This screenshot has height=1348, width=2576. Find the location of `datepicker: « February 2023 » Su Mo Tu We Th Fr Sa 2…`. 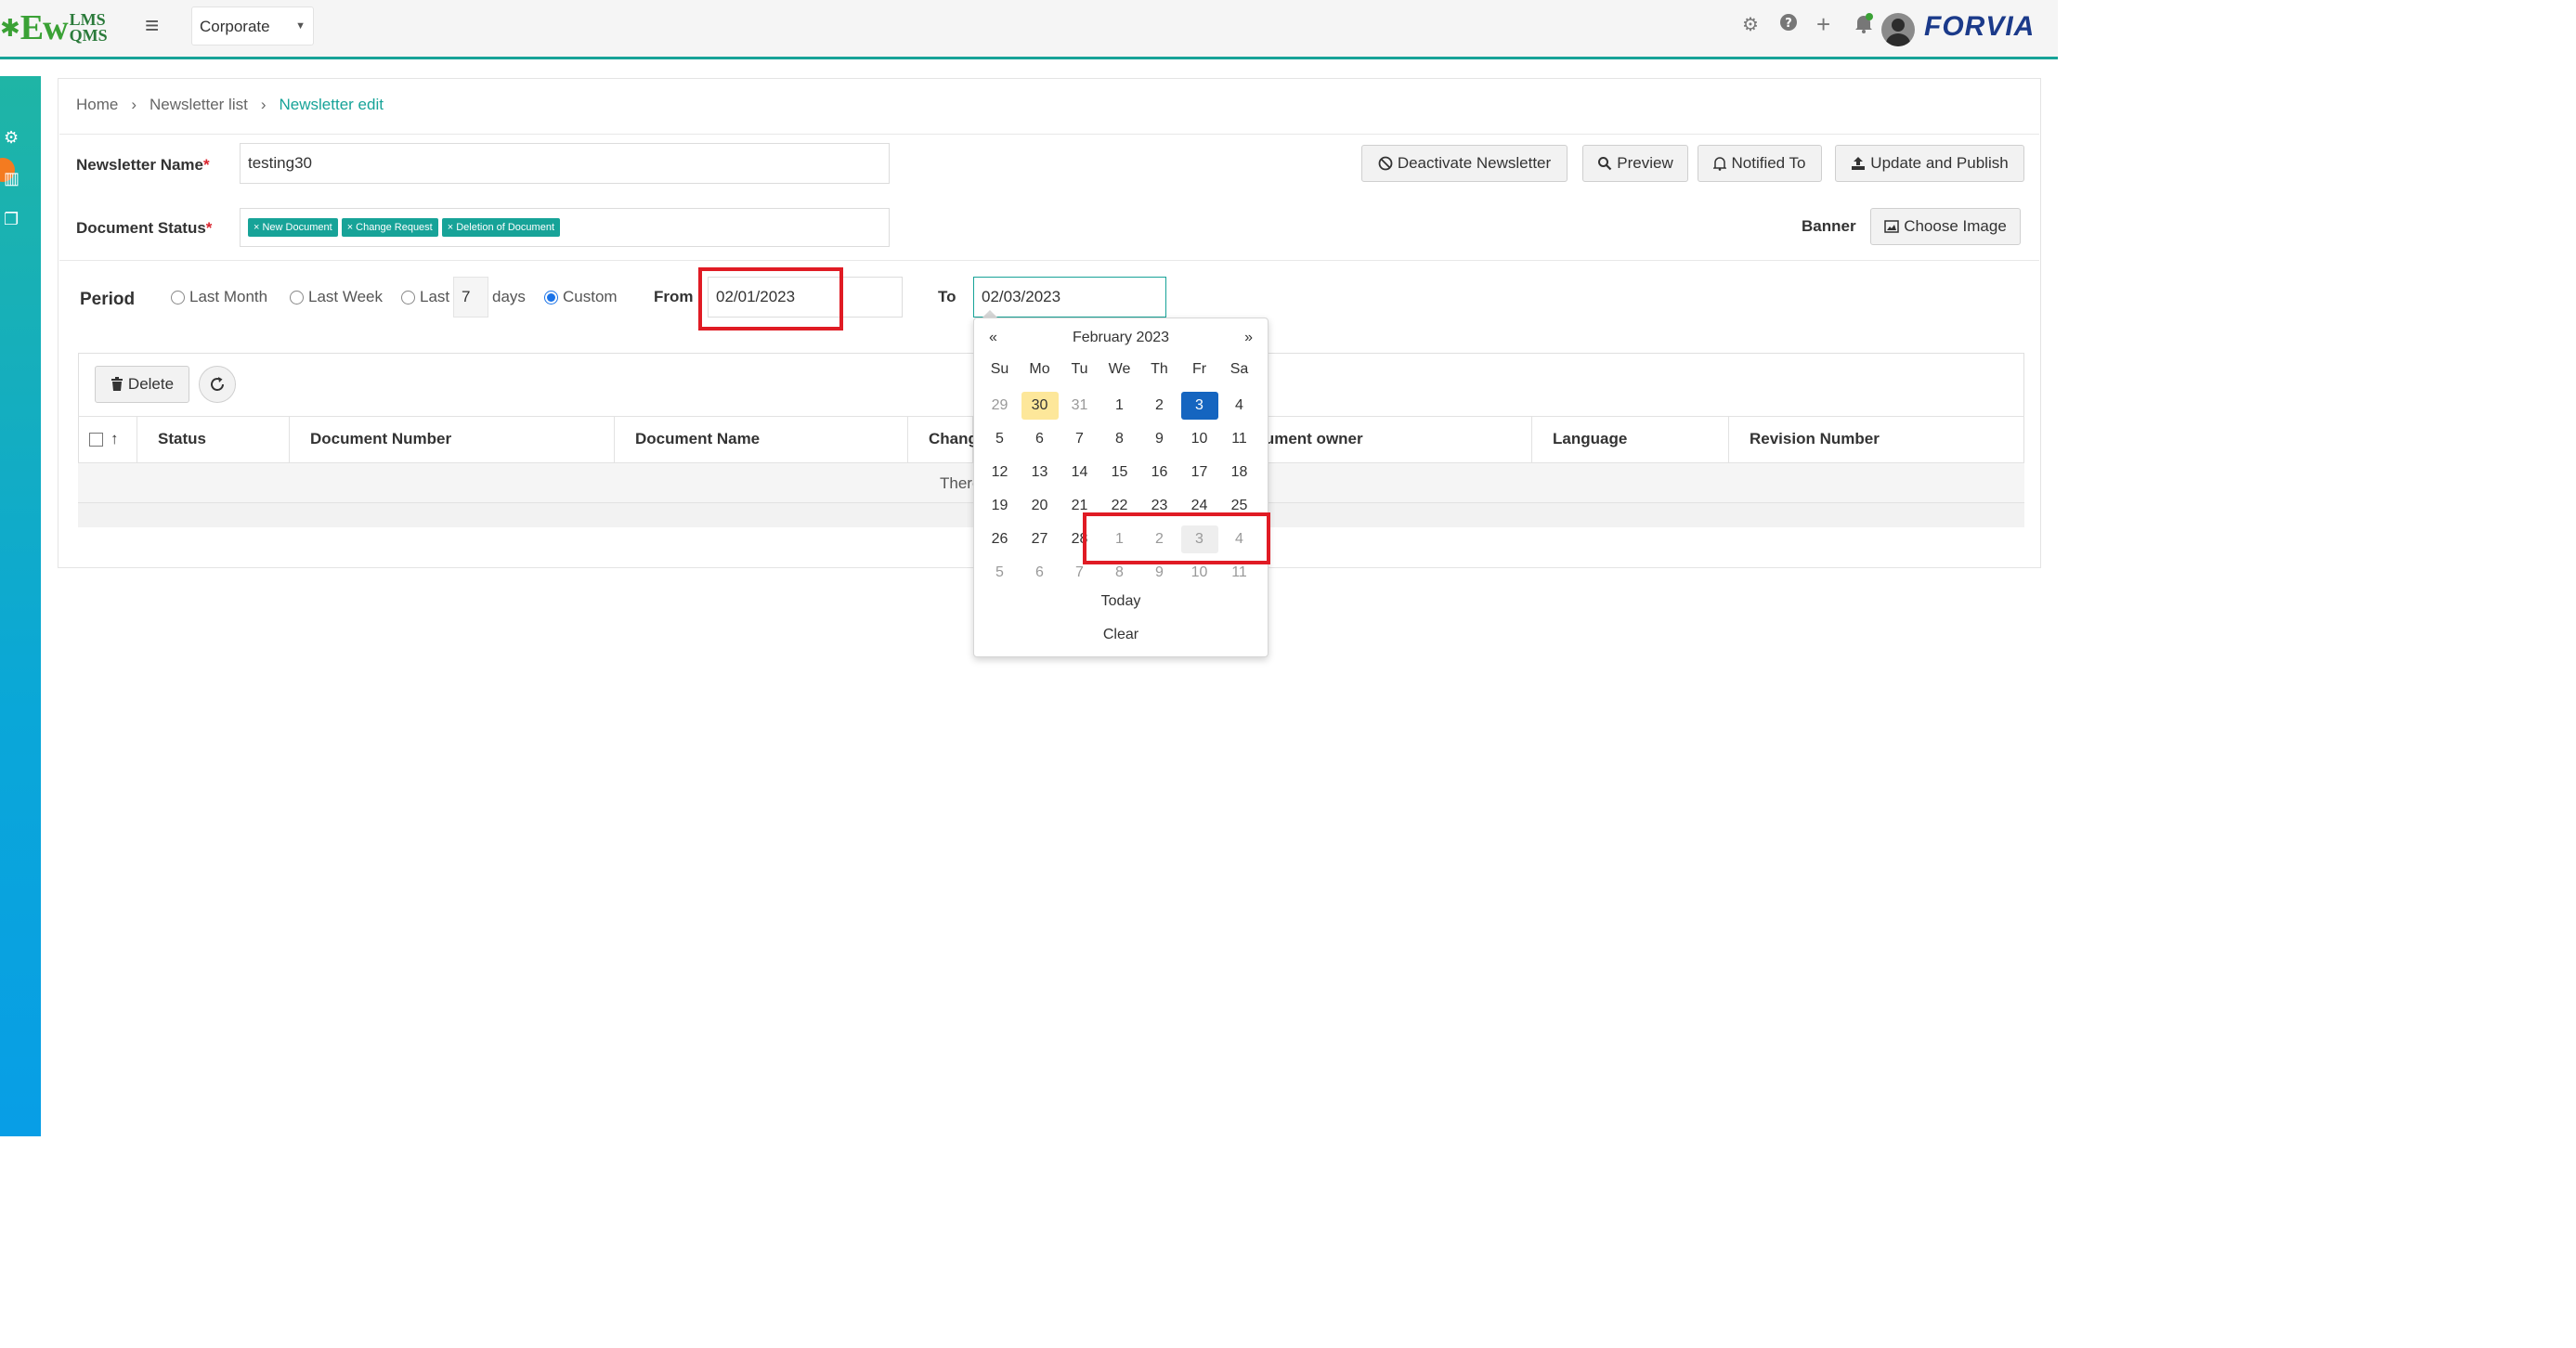

datepicker: « February 2023 » Su Mo Tu We Th Fr Sa 2… is located at coordinates (1120, 487).